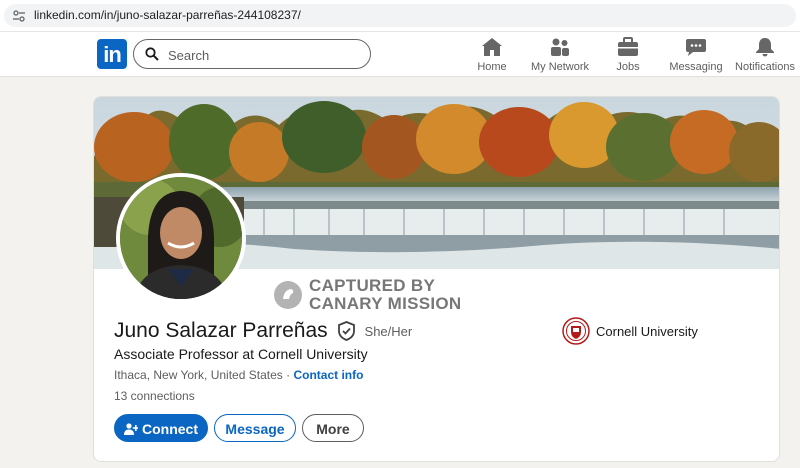 The image size is (800, 468). Describe the element at coordinates (628, 46) in the screenshot. I see `briefcase-icon` at that location.